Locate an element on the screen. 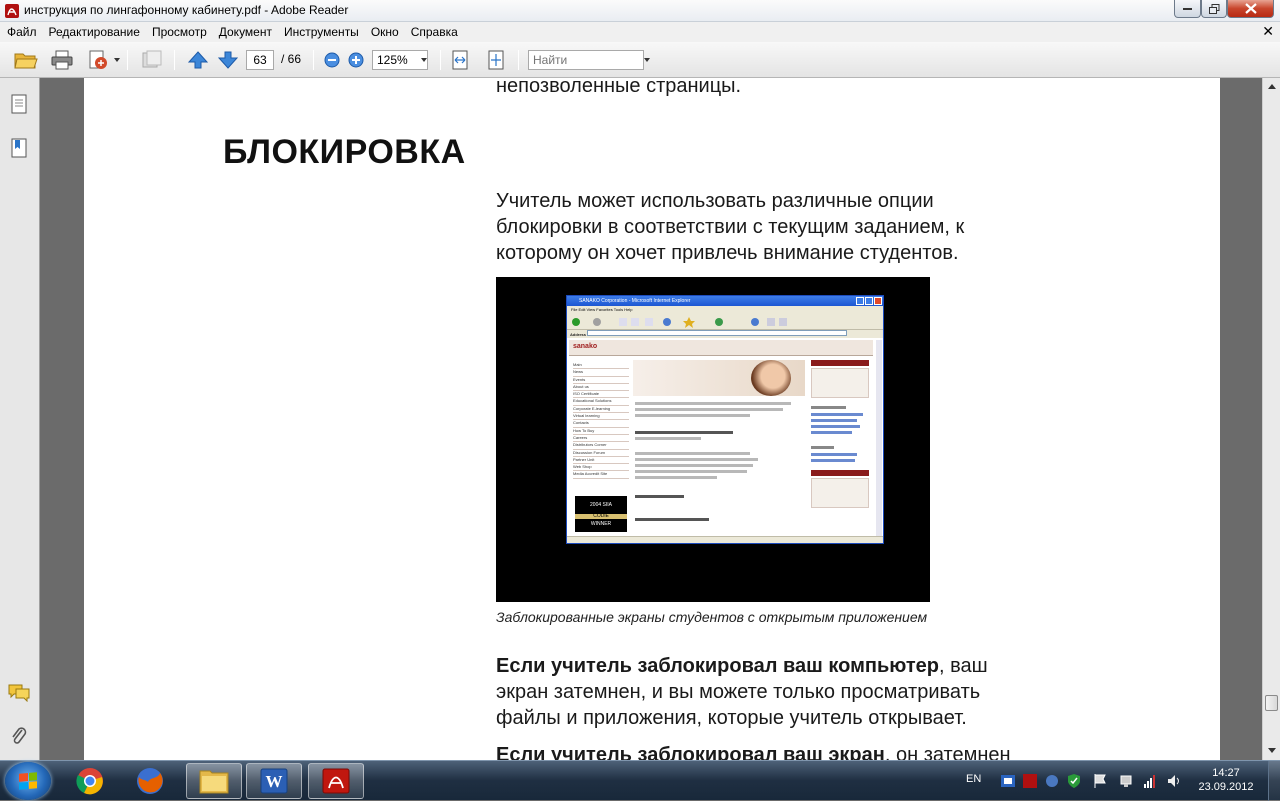 Image resolution: width=1280 pixels, height=801 pixels. create-pdf-dropdown-icon is located at coordinates (117, 60).